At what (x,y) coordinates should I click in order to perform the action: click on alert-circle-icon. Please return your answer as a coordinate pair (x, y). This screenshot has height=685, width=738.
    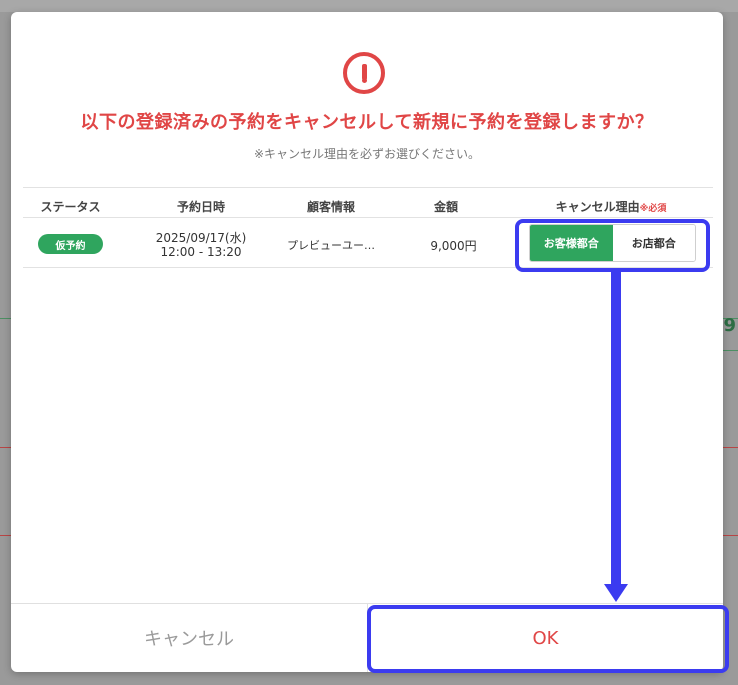
    Looking at the image, I should click on (364, 73).